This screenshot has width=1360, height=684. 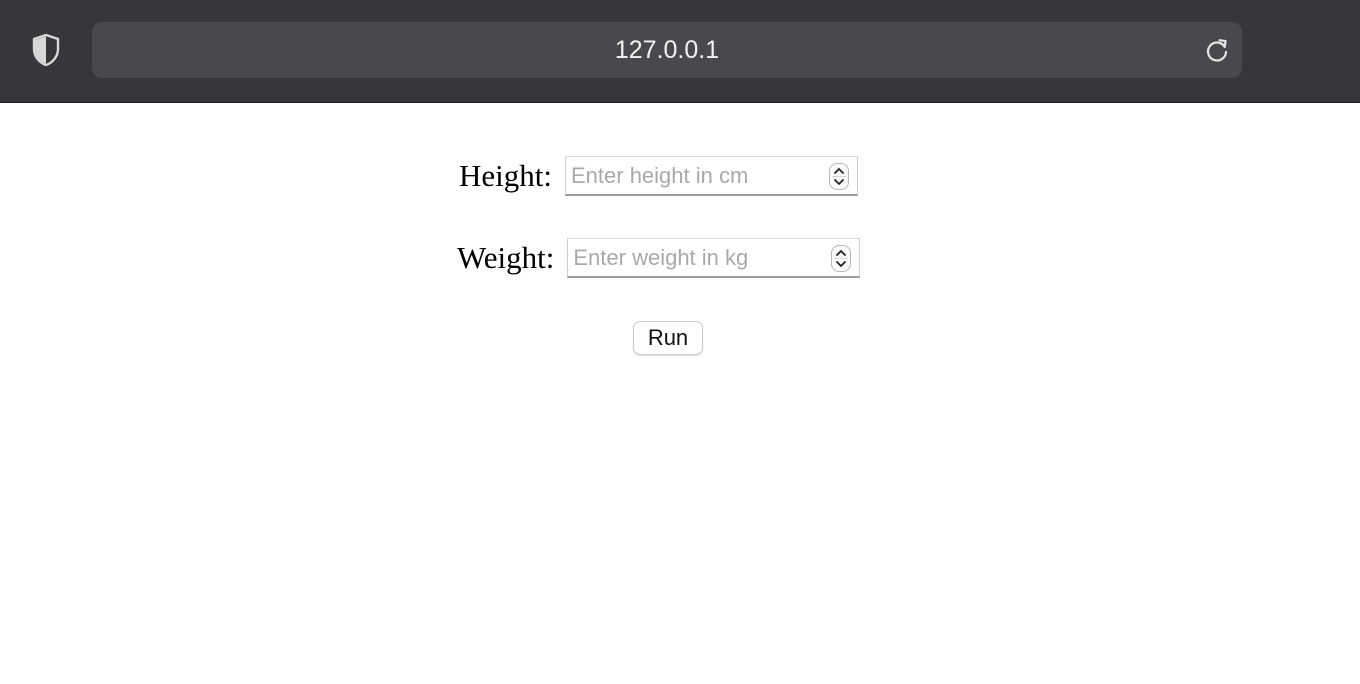 I want to click on height-row: Height:, so click(x=658, y=176).